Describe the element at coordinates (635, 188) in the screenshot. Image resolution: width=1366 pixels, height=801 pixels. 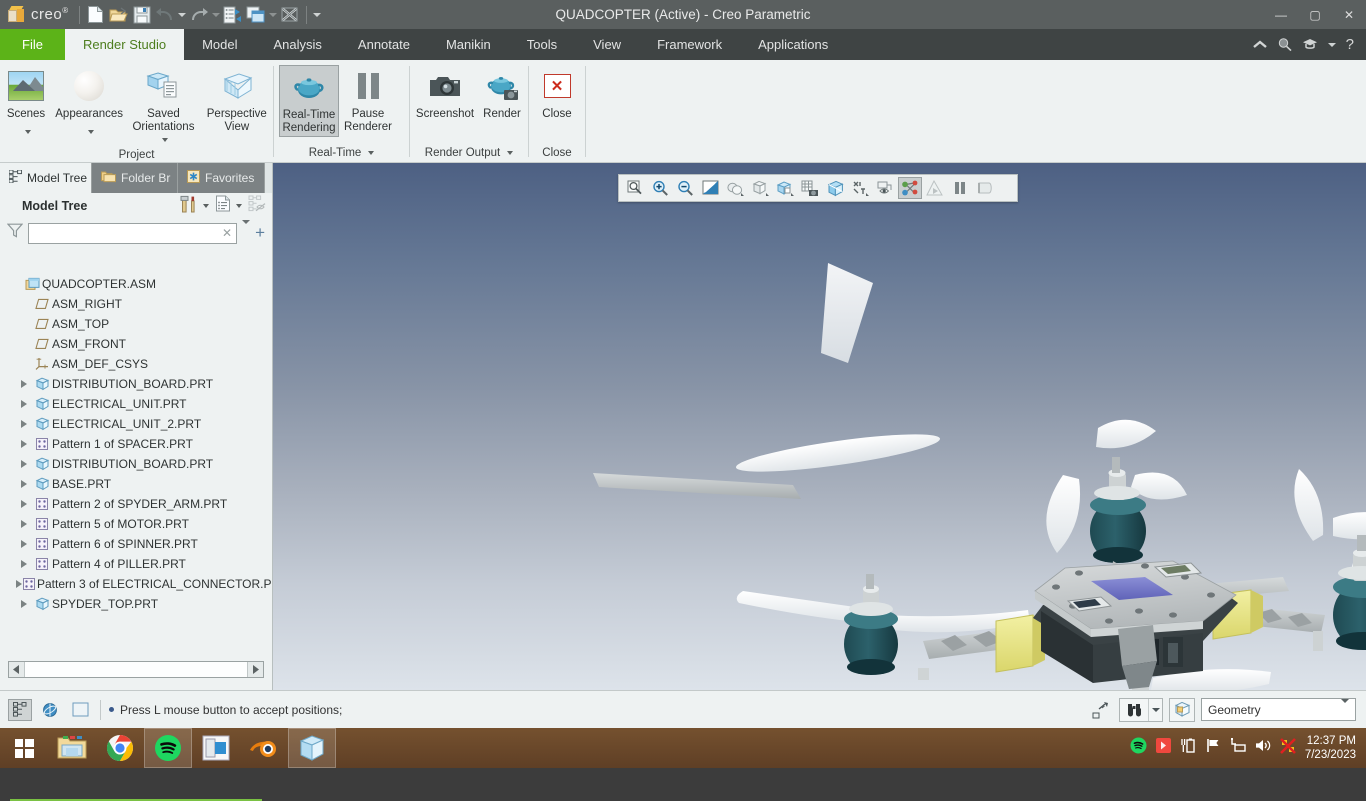
I see `zoom-fit-icon` at that location.